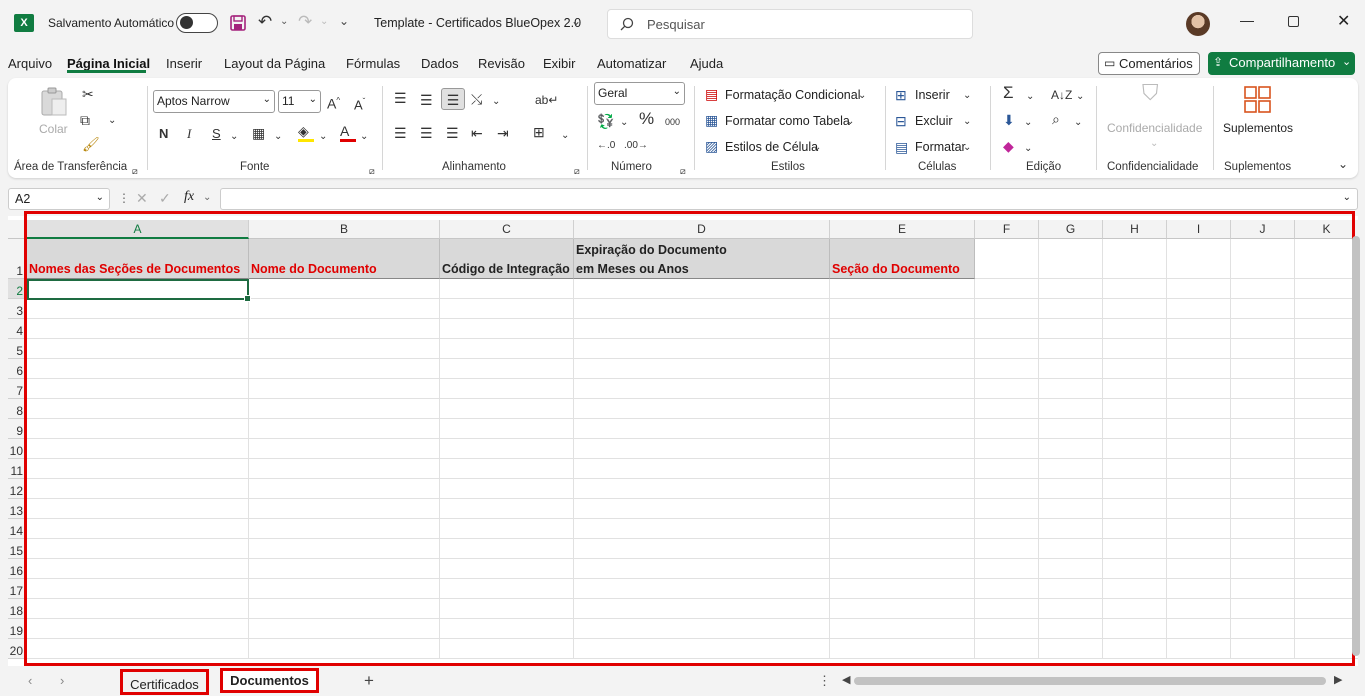  I want to click on paste-icon, so click(54, 102).